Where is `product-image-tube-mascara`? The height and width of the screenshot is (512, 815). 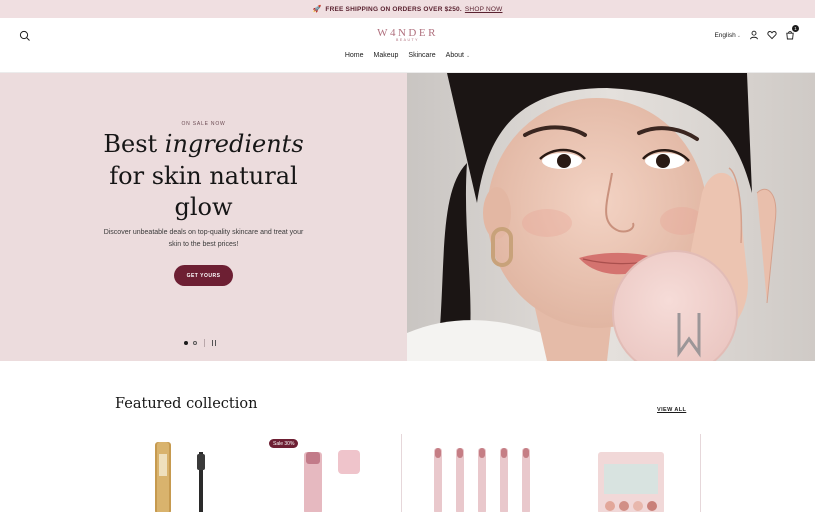 product-image-tube-mascara is located at coordinates (180, 477).